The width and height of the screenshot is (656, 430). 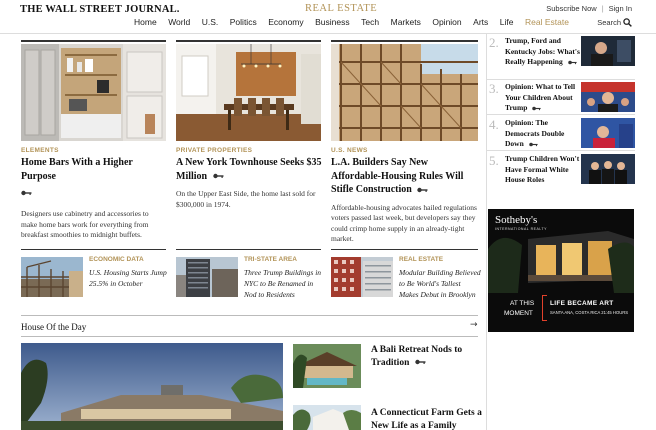 I want to click on story-headline: A New York Townhouse Seeks $35 Million, so click(x=250, y=169).